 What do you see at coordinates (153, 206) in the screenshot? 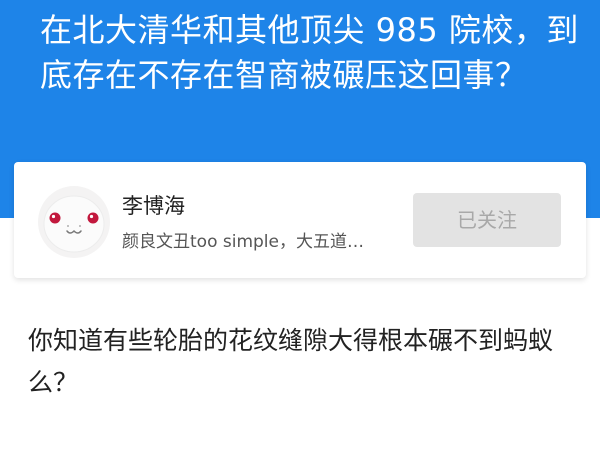
I see `author-name: 李博海` at bounding box center [153, 206].